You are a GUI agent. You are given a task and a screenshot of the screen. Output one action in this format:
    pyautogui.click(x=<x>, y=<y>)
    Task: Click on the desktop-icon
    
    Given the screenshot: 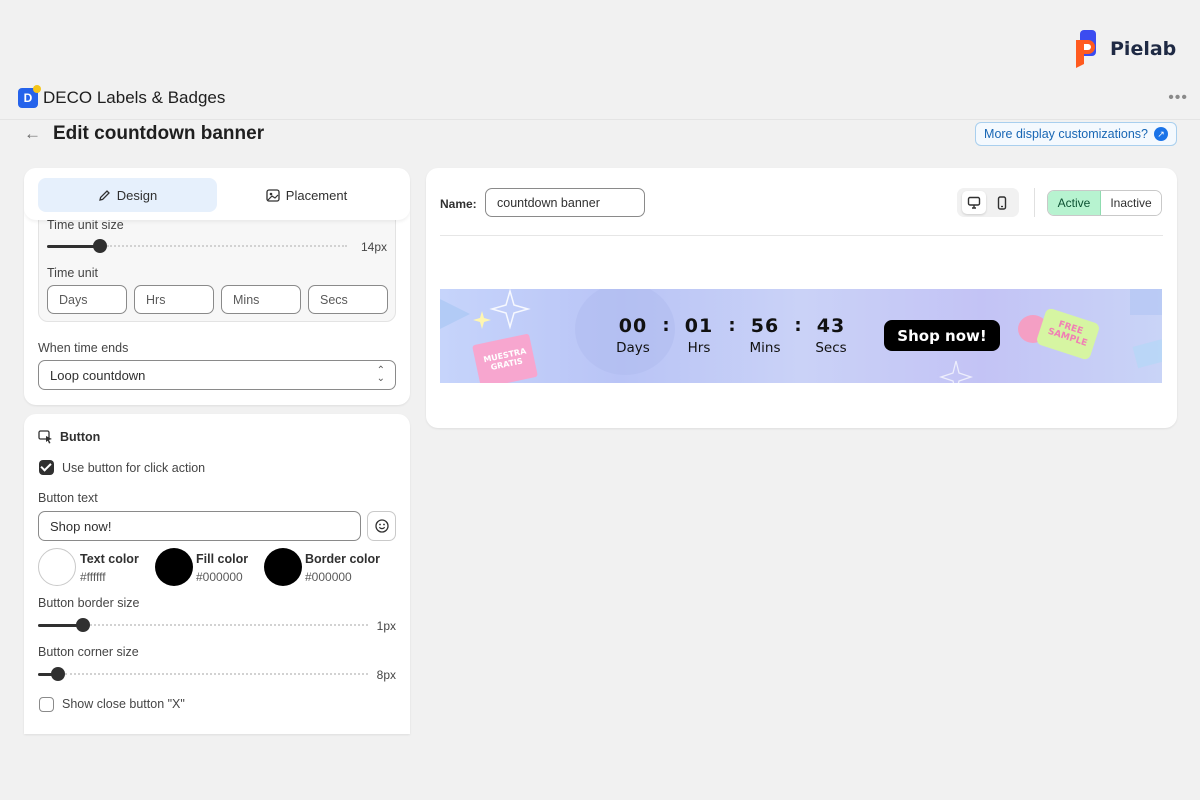 What is the action you would take?
    pyautogui.click(x=974, y=202)
    